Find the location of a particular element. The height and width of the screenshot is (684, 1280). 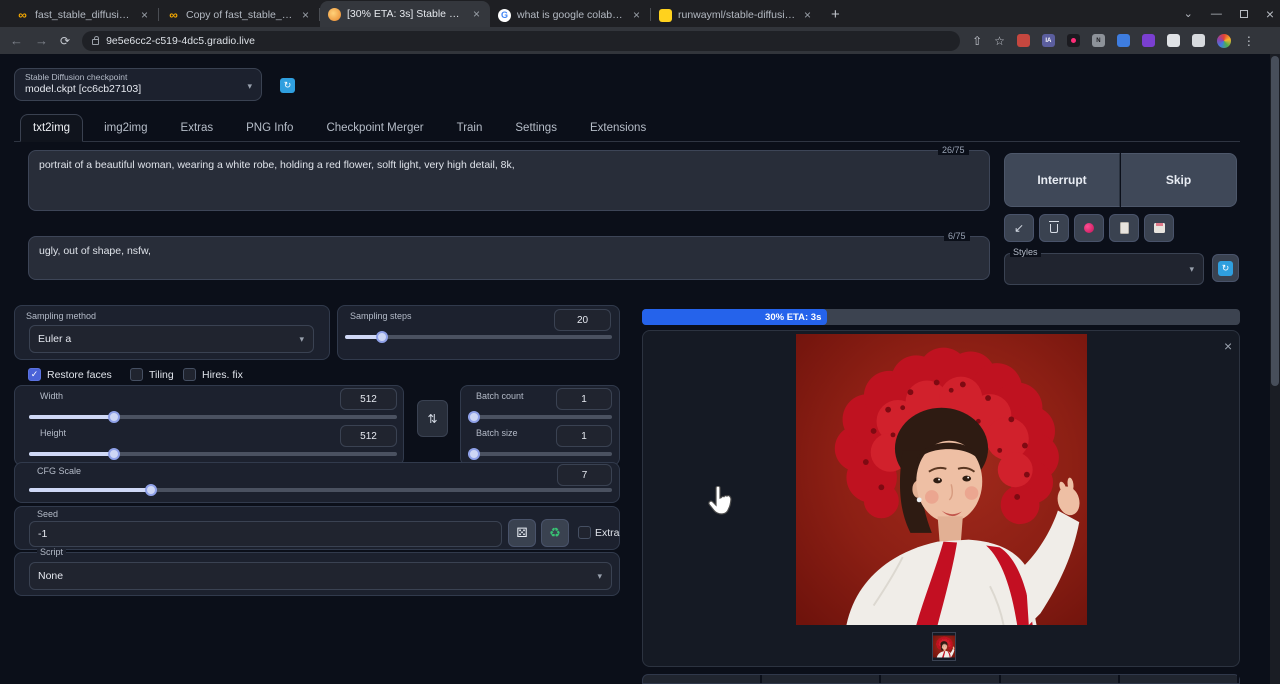

page-scrollbar is located at coordinates (1275, 369).